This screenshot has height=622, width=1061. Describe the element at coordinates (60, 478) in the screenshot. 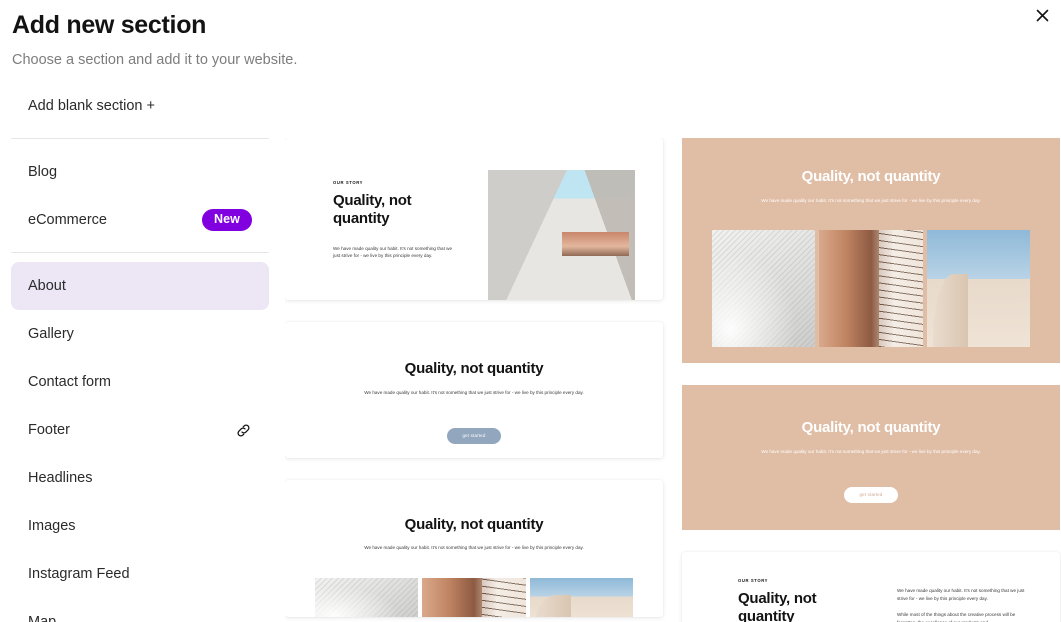

I see `sidebar-item-label: Headlines` at that location.